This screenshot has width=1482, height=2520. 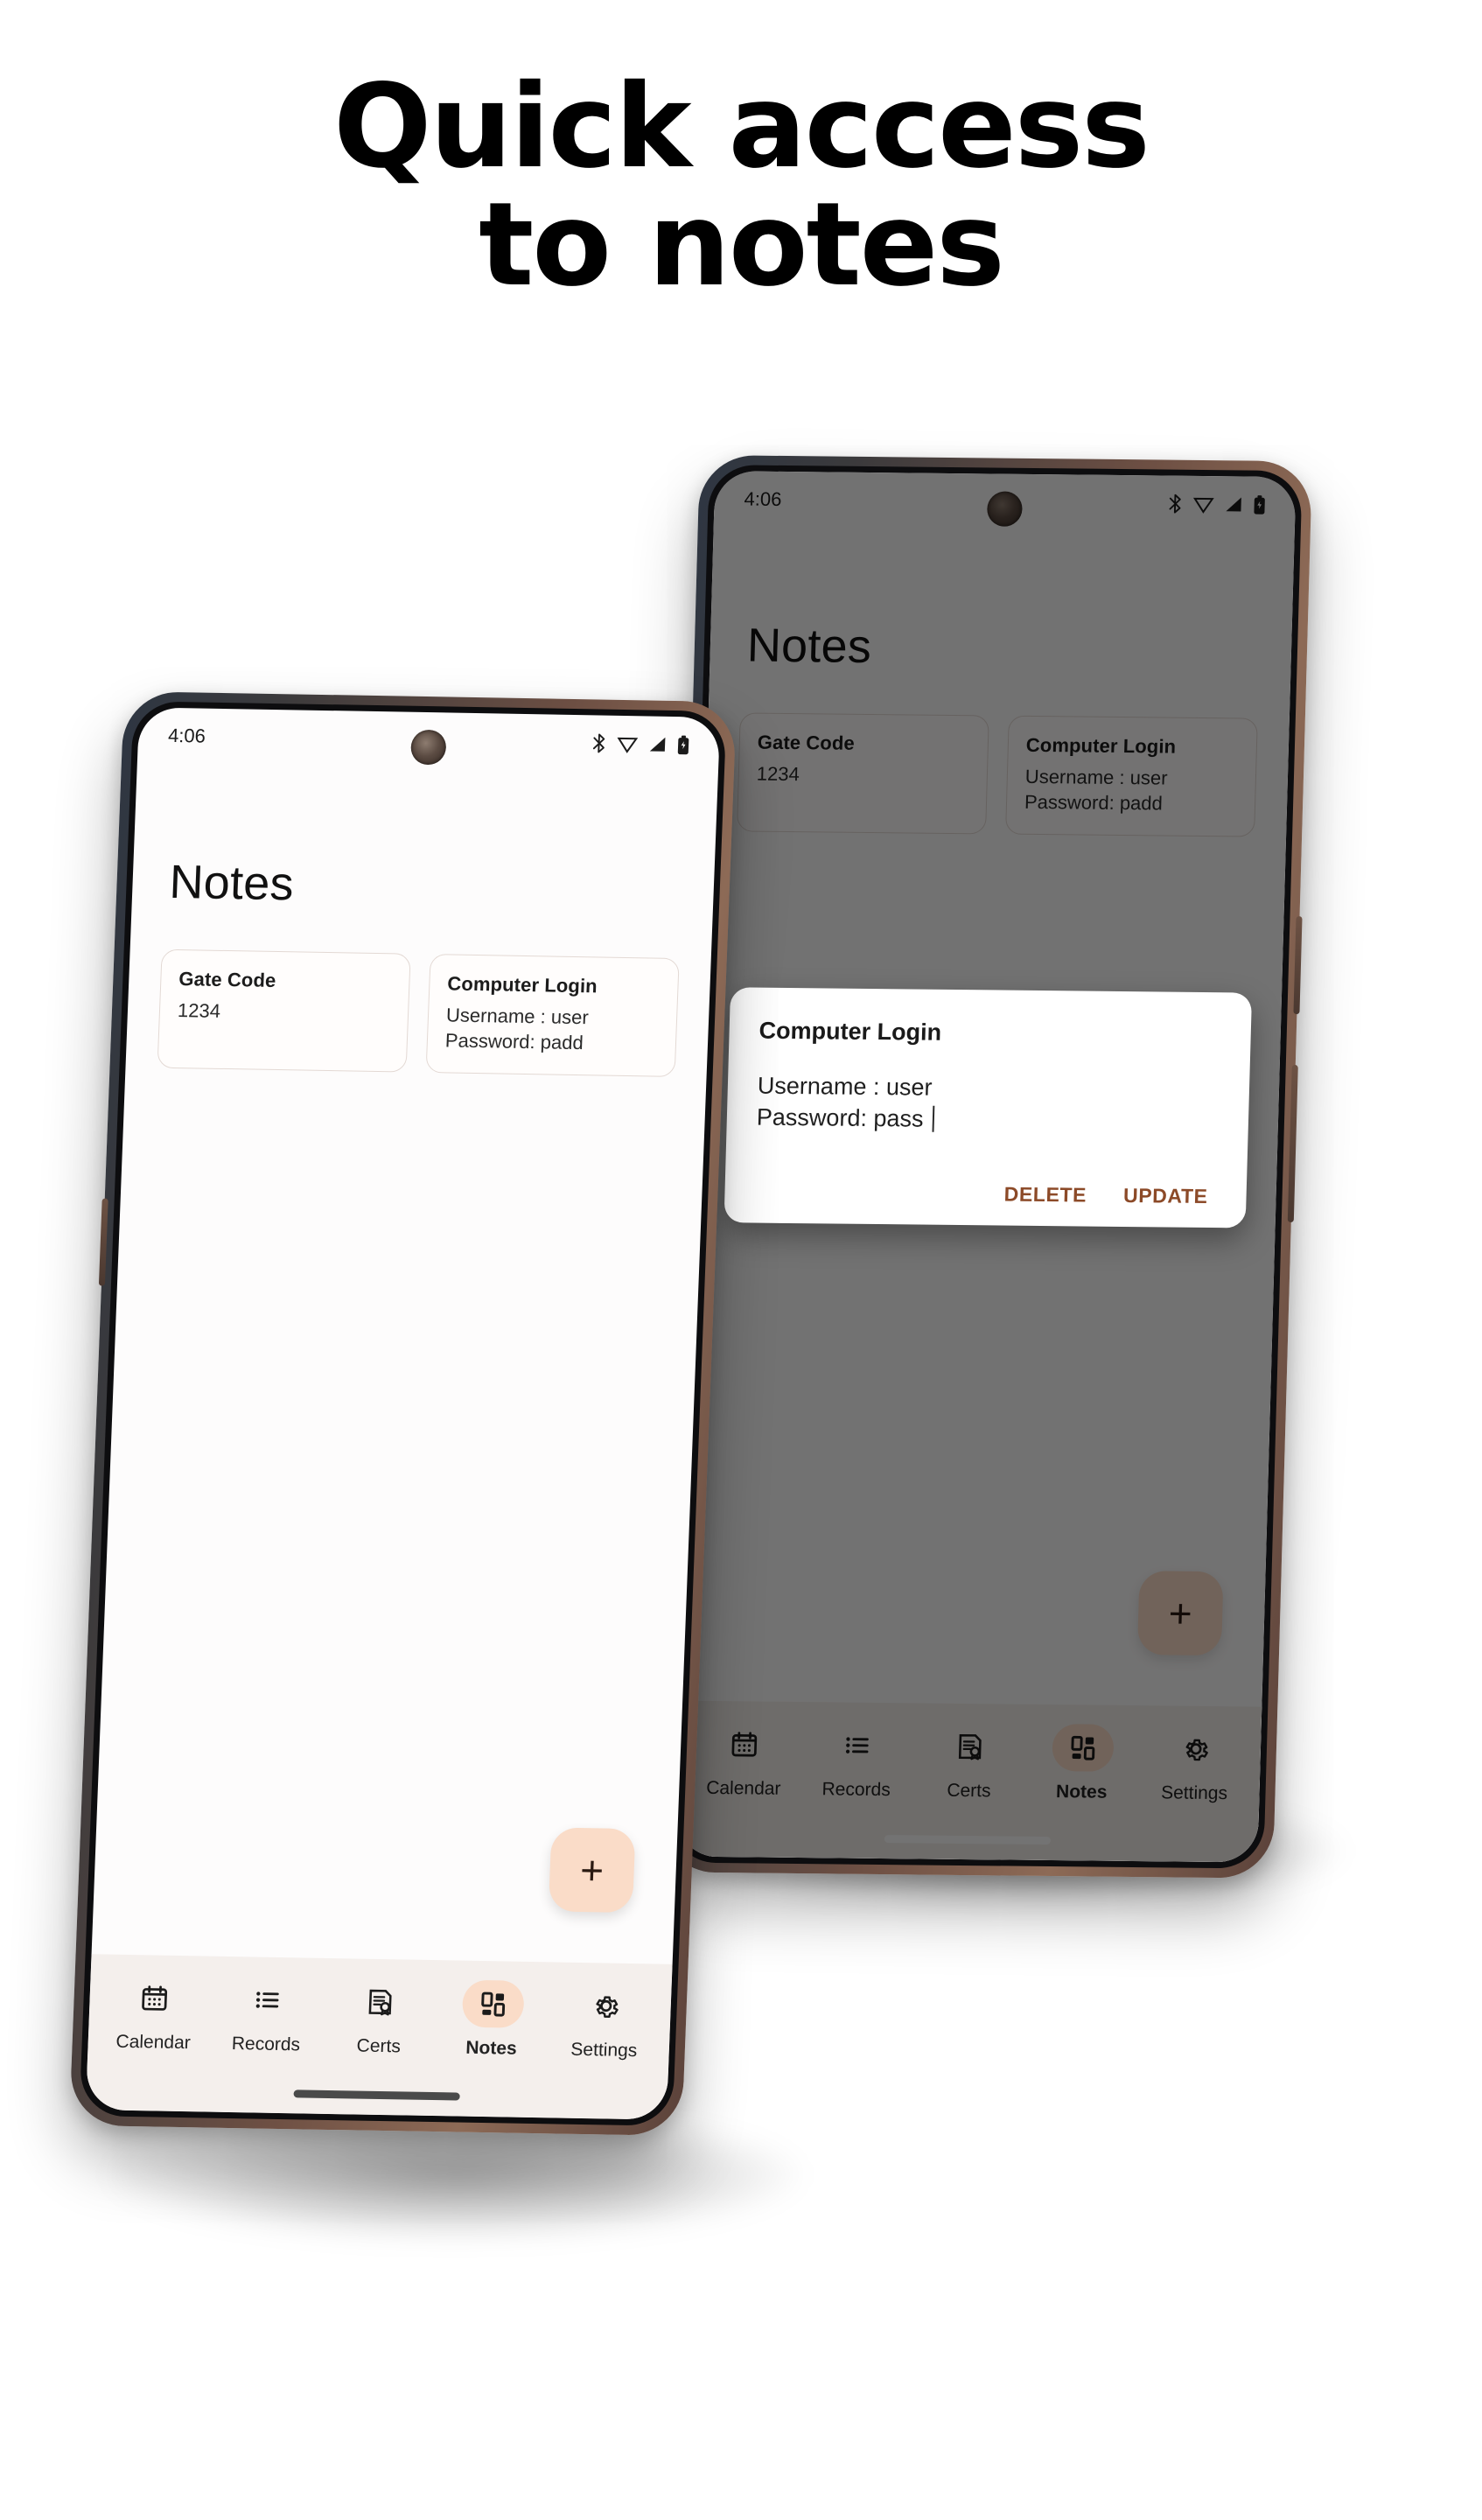 What do you see at coordinates (640, 744) in the screenshot?
I see `front-status-icons` at bounding box center [640, 744].